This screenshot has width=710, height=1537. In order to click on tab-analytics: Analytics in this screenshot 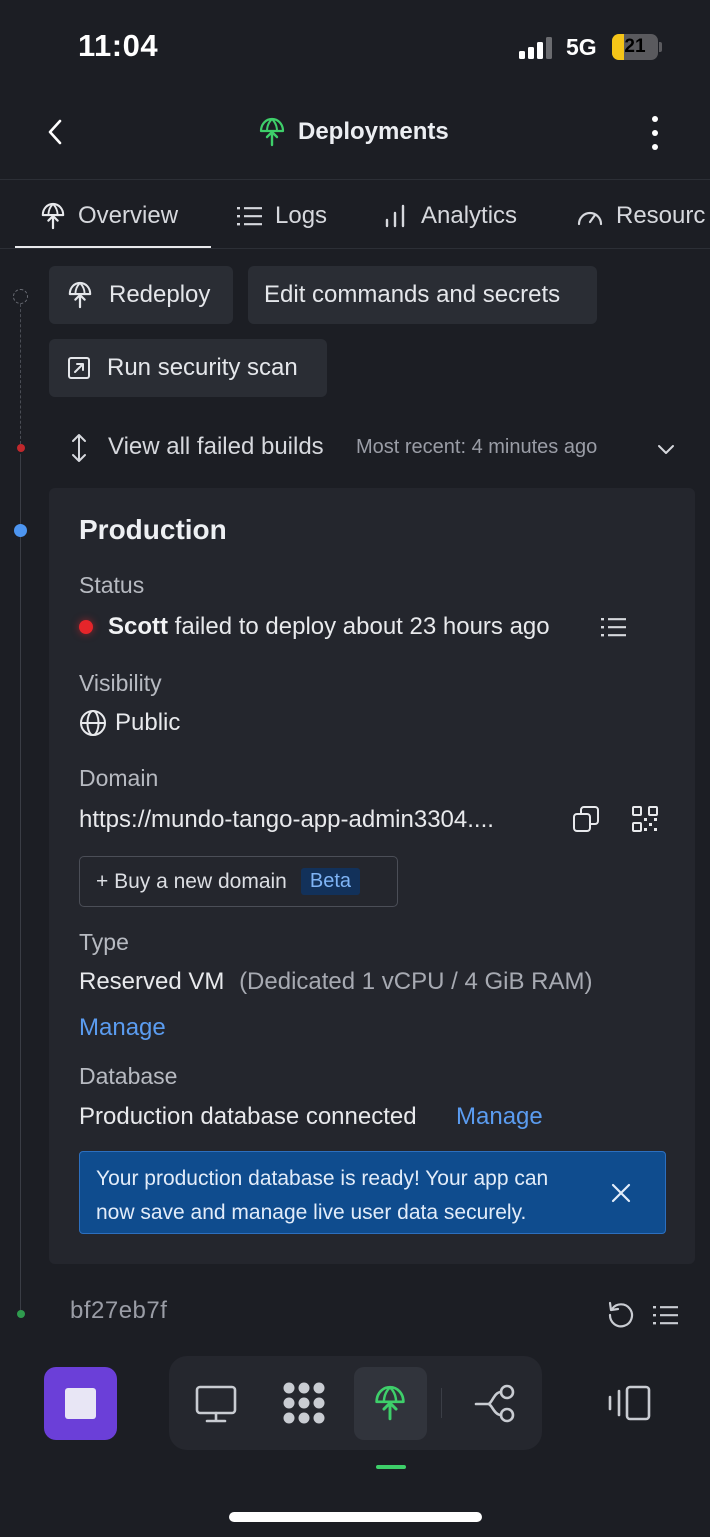, I will do `click(450, 216)`.